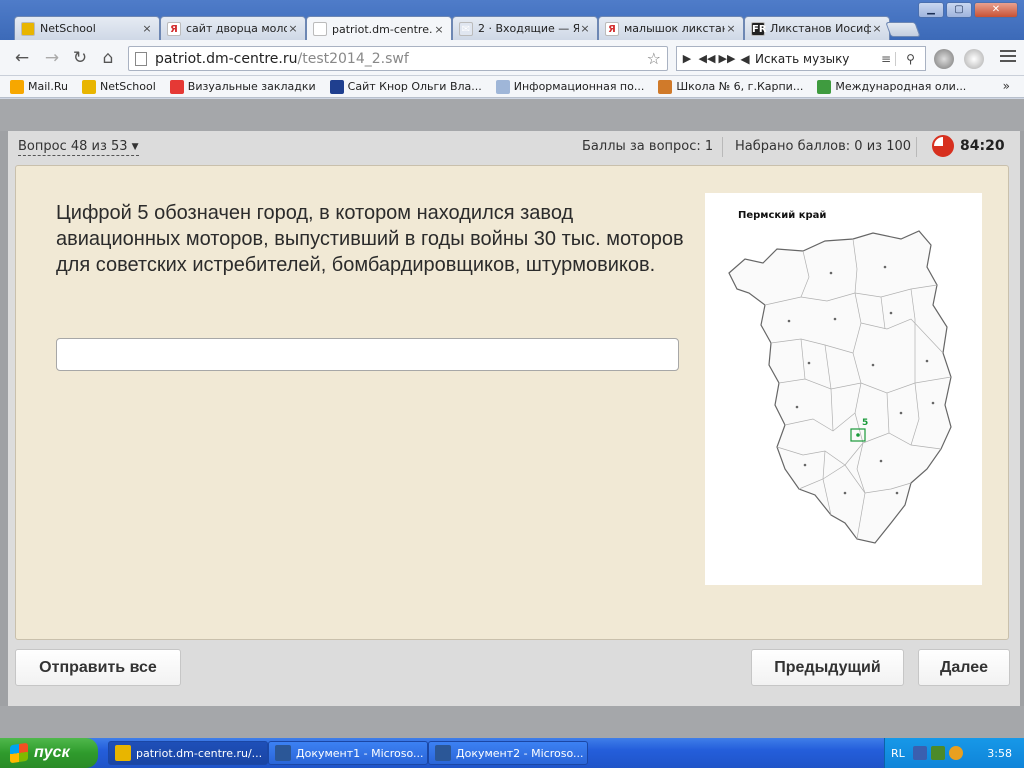 Image resolution: width=1024 pixels, height=768 pixels. What do you see at coordinates (944, 59) in the screenshot?
I see `extension-icon` at bounding box center [944, 59].